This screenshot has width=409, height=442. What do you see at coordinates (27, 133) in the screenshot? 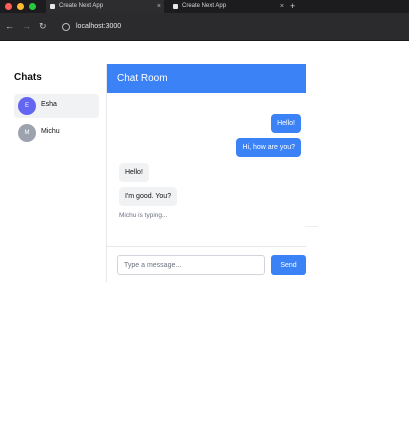
I see `avatar: M` at bounding box center [27, 133].